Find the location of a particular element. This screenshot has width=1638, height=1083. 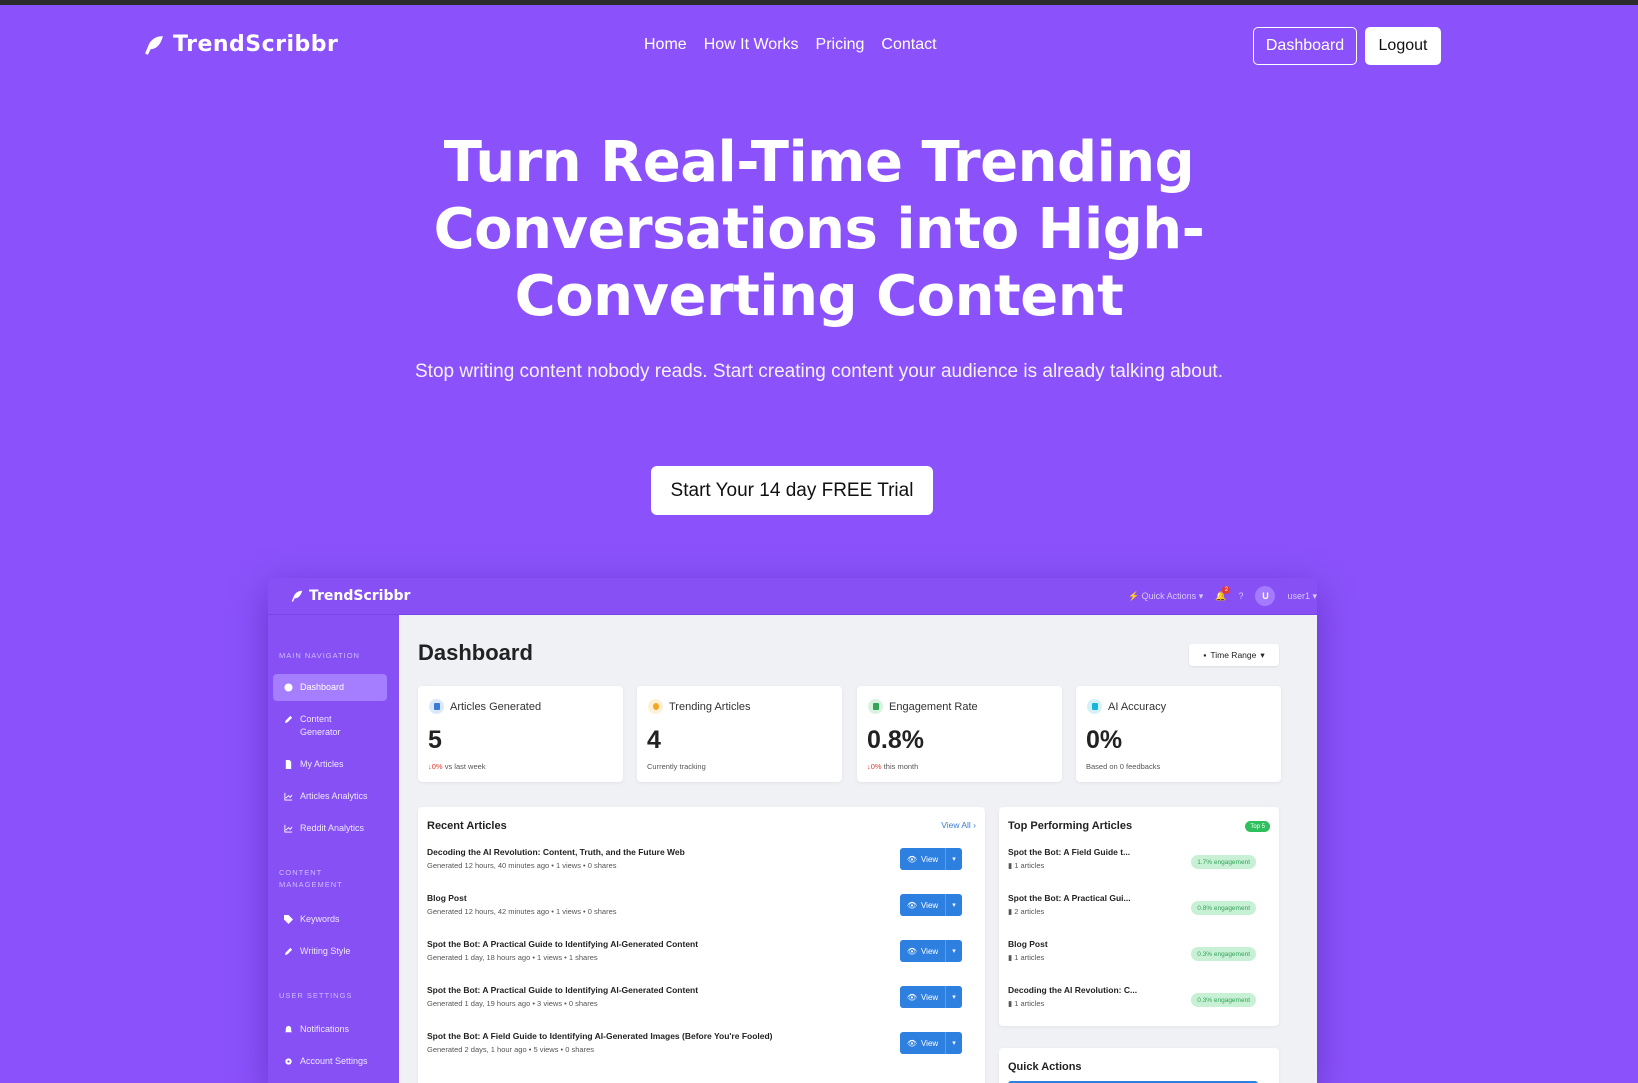

page-title: Dashboard is located at coordinates (475, 652).